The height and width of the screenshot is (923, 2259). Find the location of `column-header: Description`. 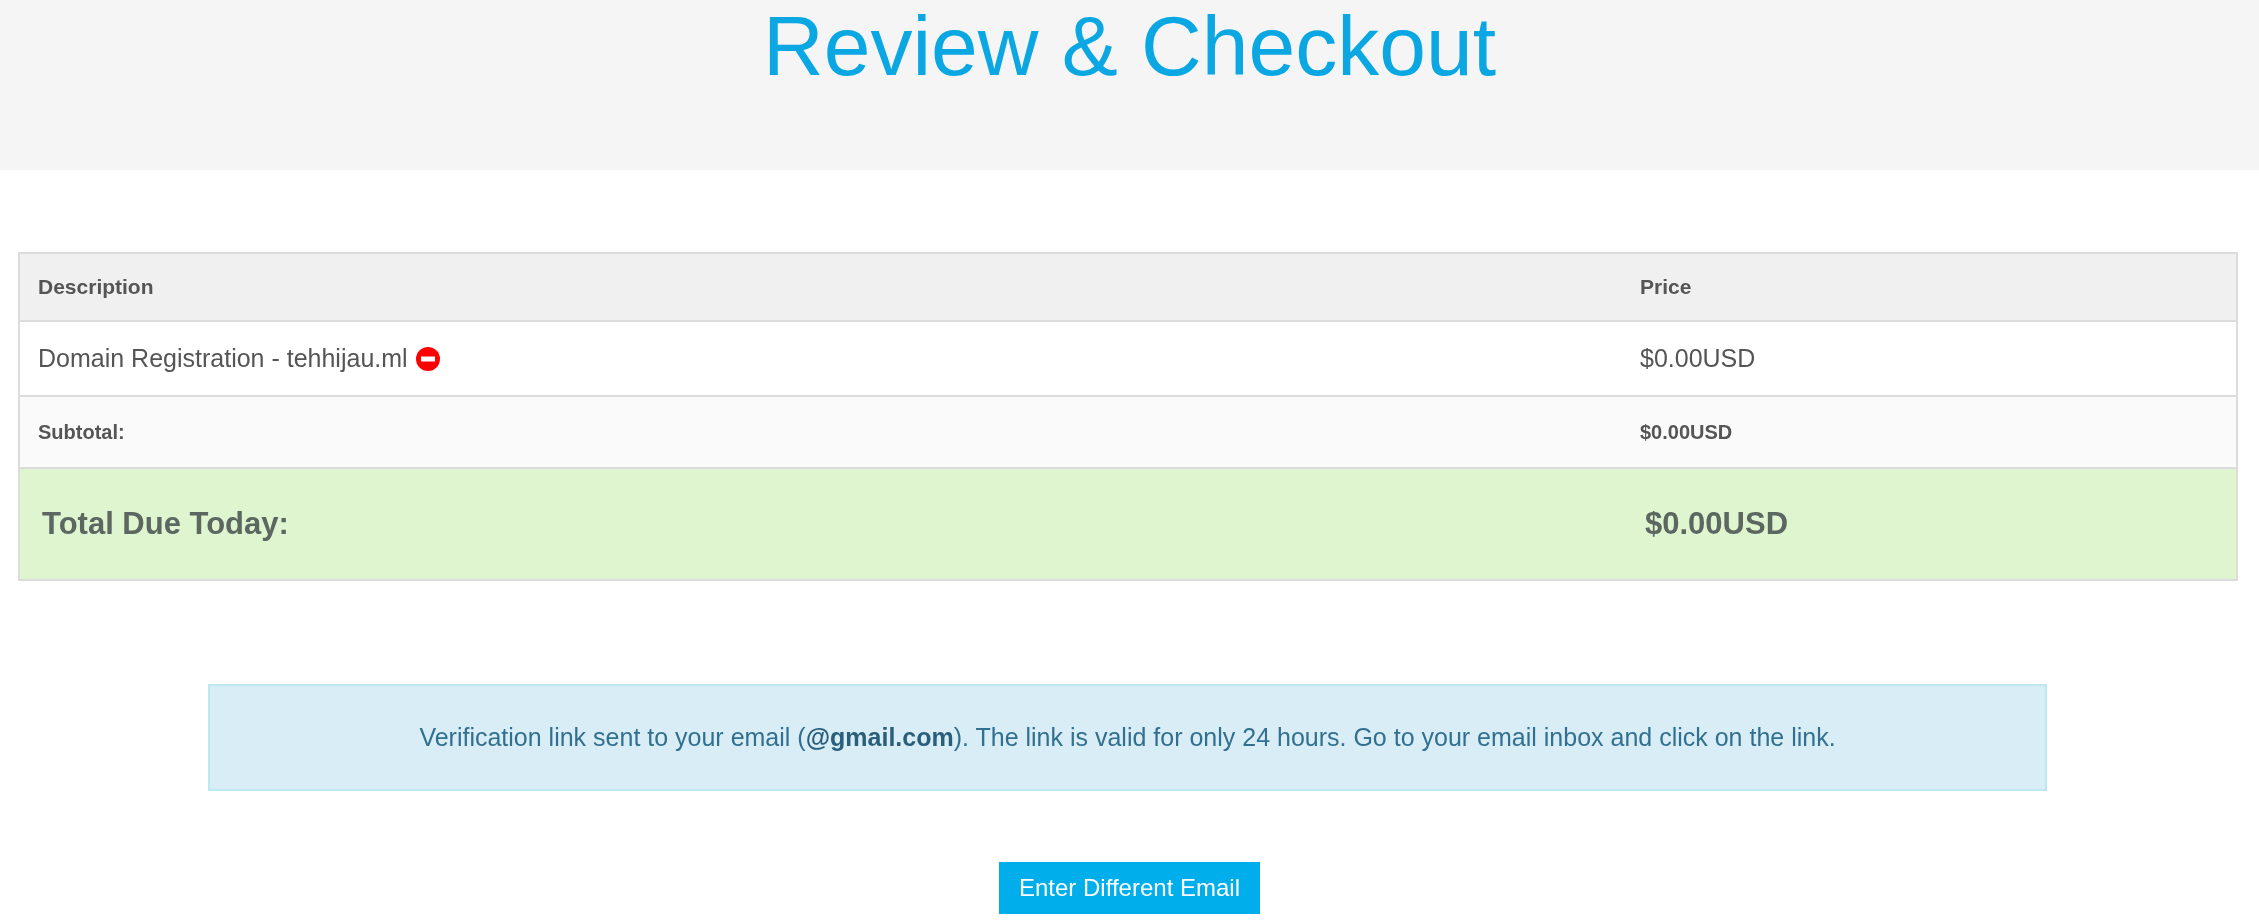

column-header: Description is located at coordinates (96, 287).